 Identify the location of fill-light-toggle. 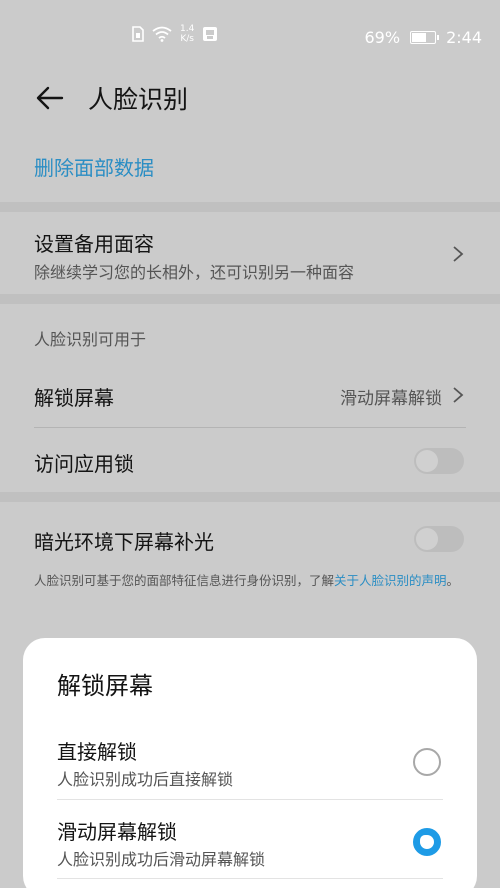
(439, 539).